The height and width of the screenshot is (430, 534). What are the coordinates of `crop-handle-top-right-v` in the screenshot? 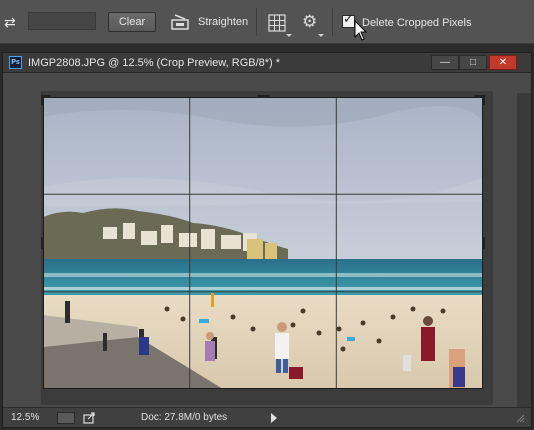 It's located at (483, 100).